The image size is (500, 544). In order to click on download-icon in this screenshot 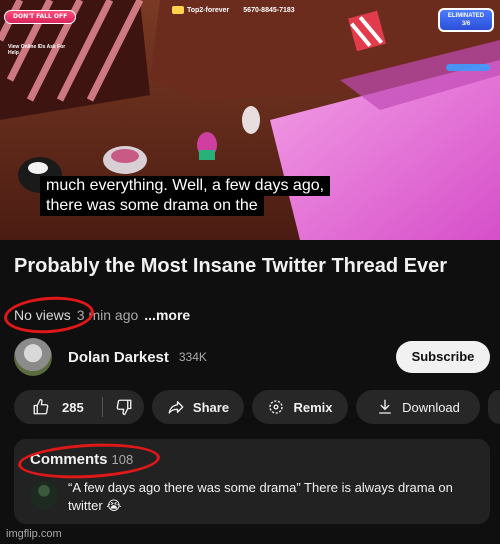, I will do `click(385, 406)`.